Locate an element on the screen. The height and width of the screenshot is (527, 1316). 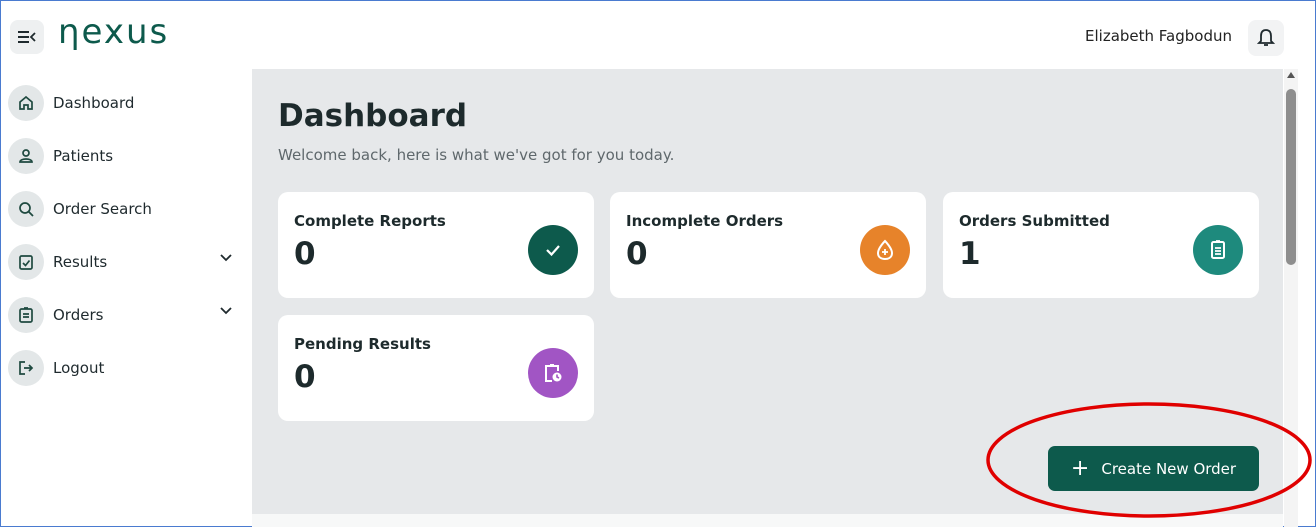
card-incomplete-orders: Incomplete Orders 0 is located at coordinates (768, 245).